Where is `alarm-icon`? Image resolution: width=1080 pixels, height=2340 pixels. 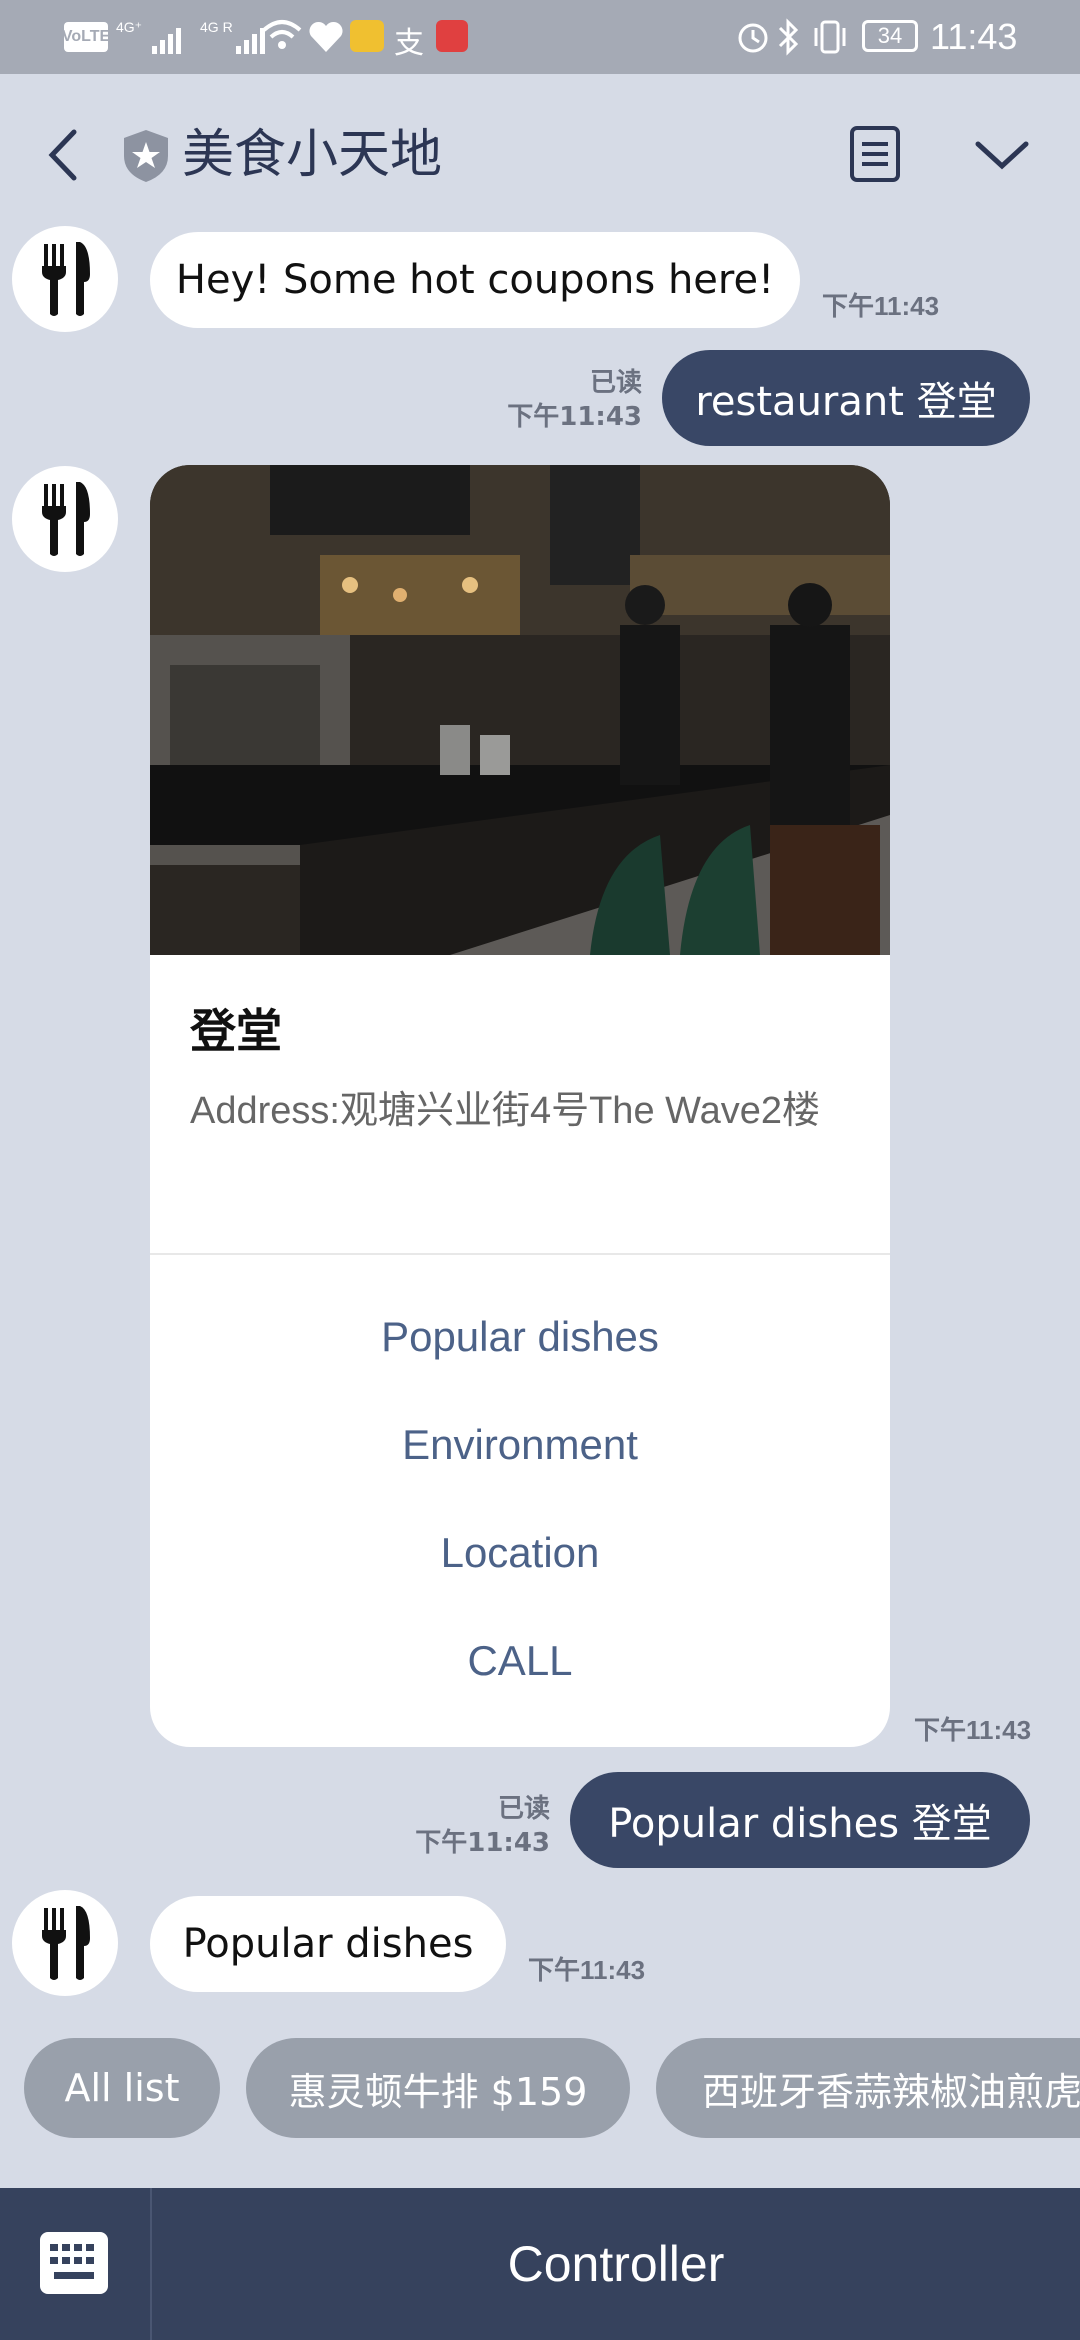
alarm-icon is located at coordinates (753, 39).